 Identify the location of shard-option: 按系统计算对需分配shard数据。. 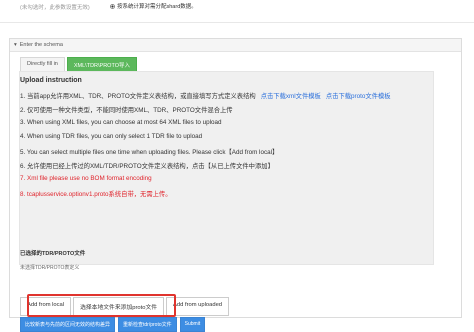
(153, 6).